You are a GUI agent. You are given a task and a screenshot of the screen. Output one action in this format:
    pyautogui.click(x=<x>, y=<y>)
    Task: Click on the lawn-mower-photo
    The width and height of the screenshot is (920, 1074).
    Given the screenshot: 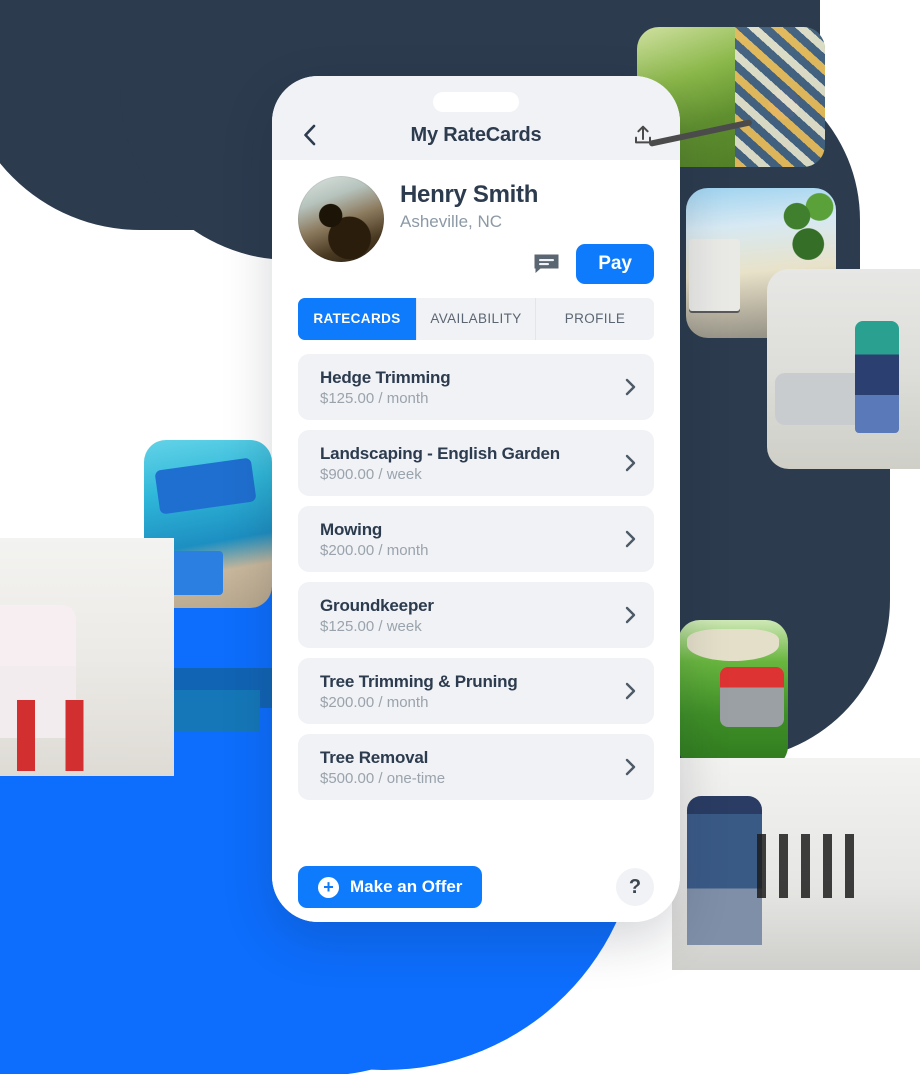 What is the action you would take?
    pyautogui.click(x=733, y=694)
    